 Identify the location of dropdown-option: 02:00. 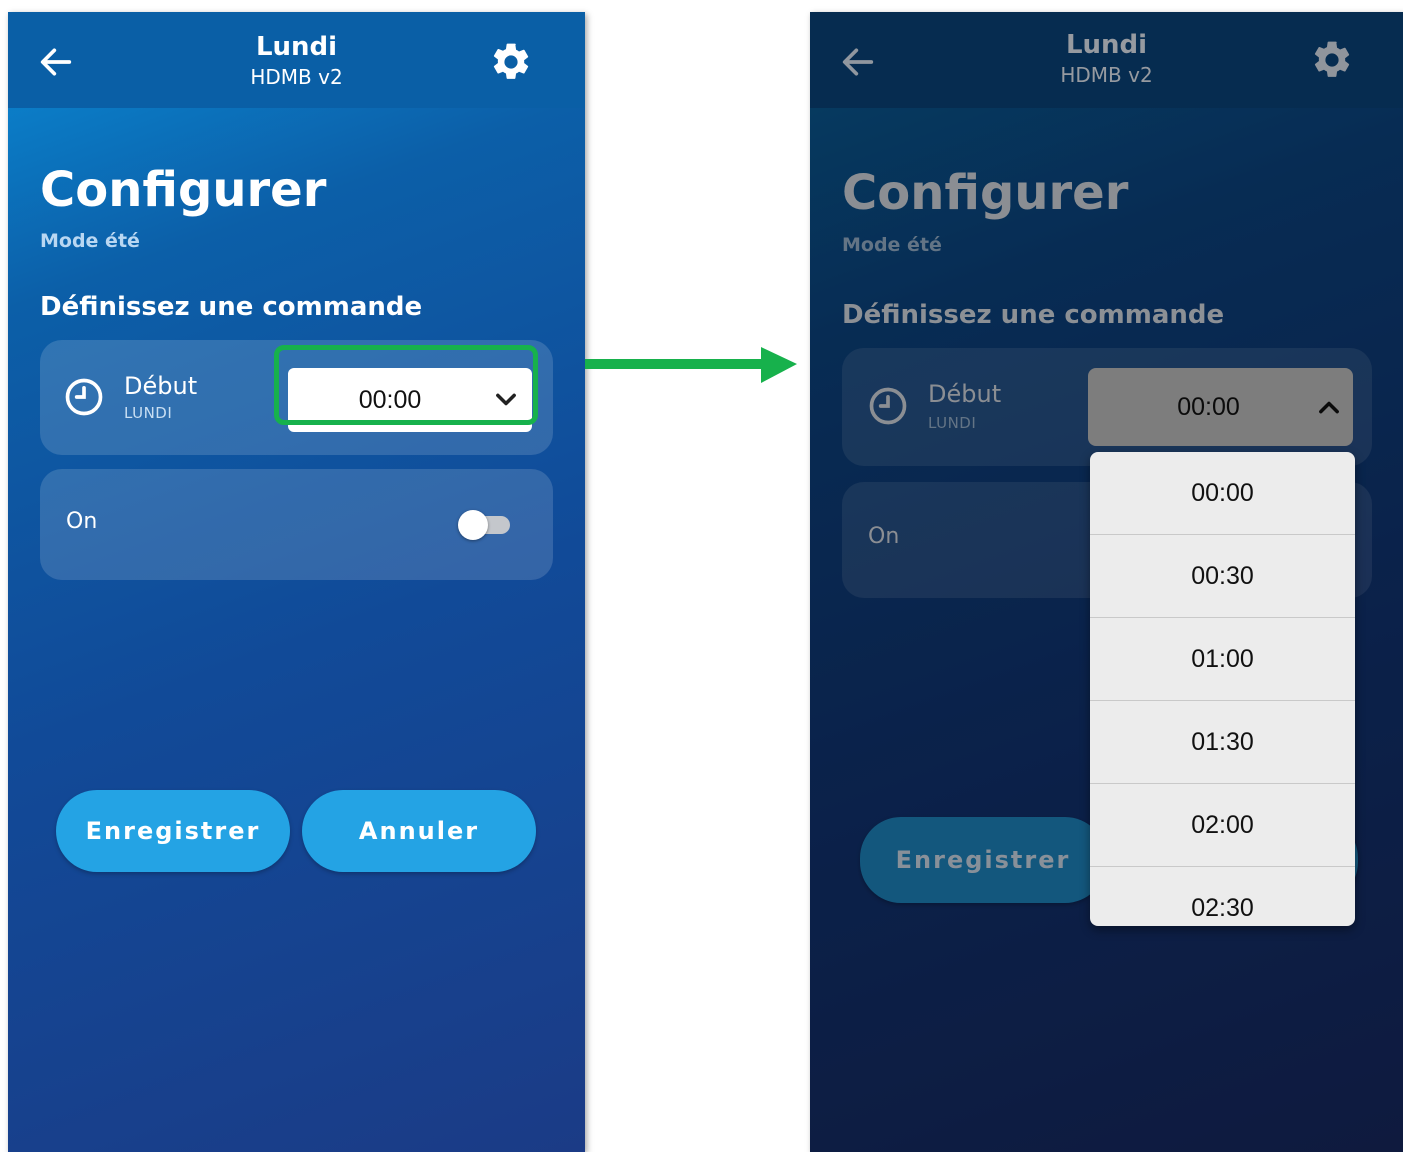
(1222, 825).